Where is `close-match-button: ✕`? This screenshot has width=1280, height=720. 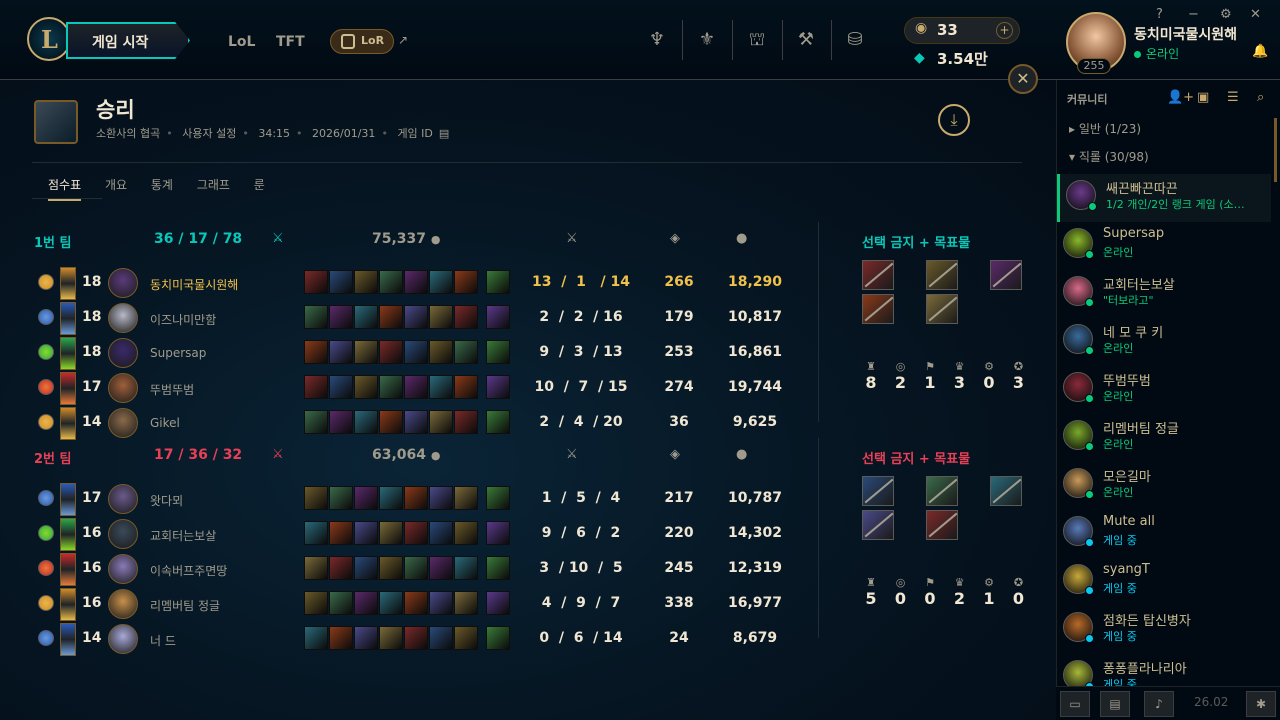
close-match-button: ✕ is located at coordinates (1023, 79).